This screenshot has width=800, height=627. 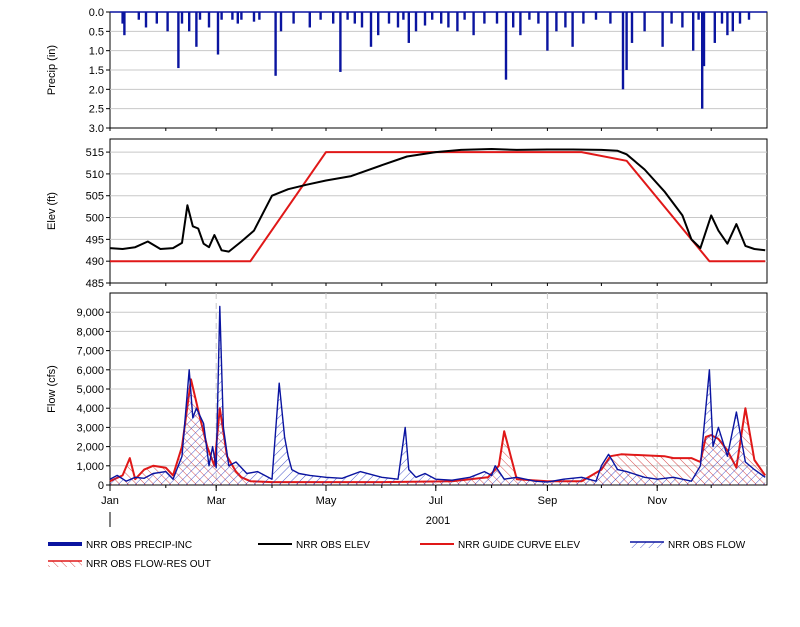 What do you see at coordinates (110, 501) in the screenshot?
I see `x-tick-label: Jan` at bounding box center [110, 501].